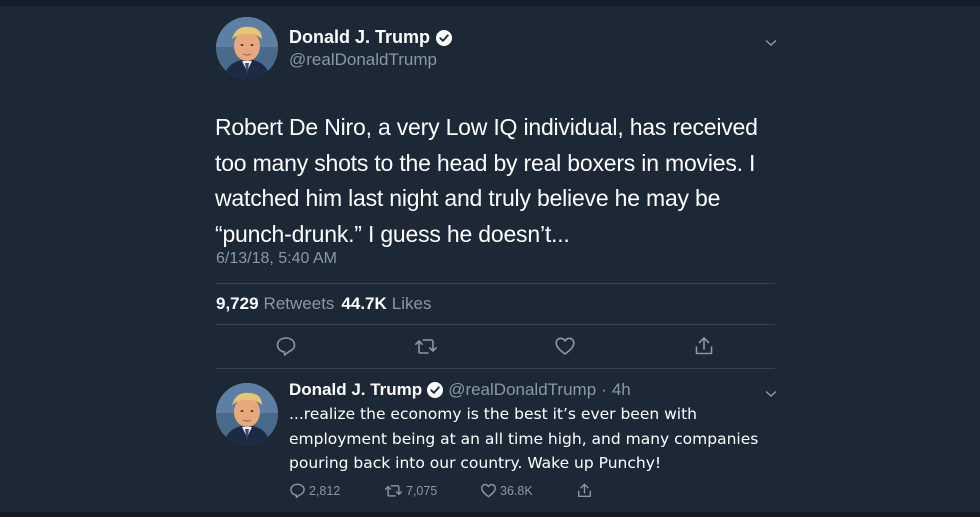 The image size is (980, 517). What do you see at coordinates (621, 390) in the screenshot?
I see `tweet-age: 4h` at bounding box center [621, 390].